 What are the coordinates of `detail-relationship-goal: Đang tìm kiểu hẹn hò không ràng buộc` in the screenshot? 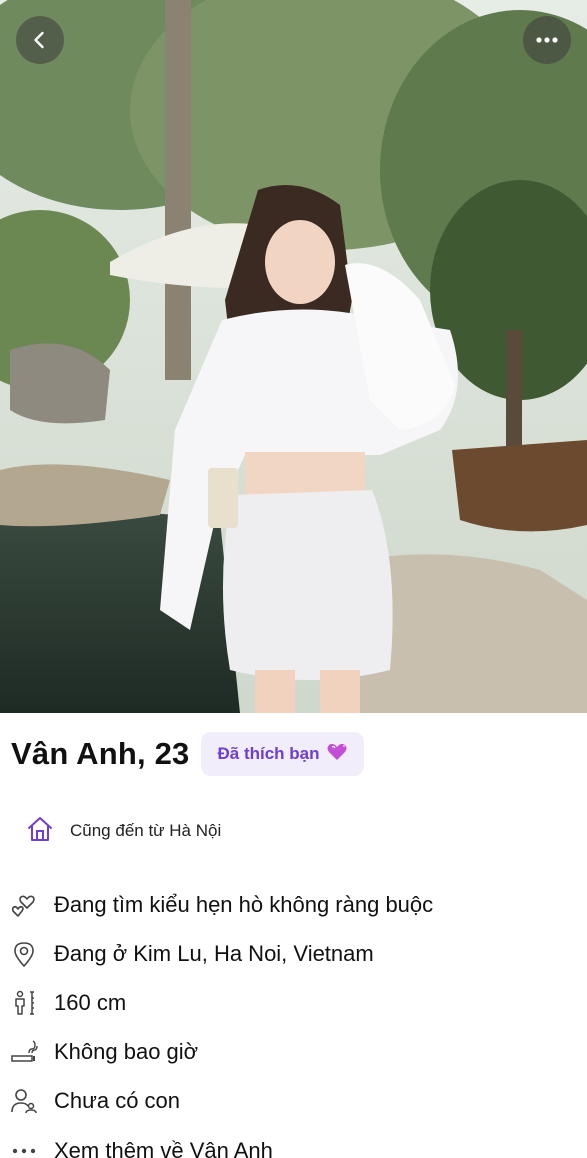 It's located at (290, 904).